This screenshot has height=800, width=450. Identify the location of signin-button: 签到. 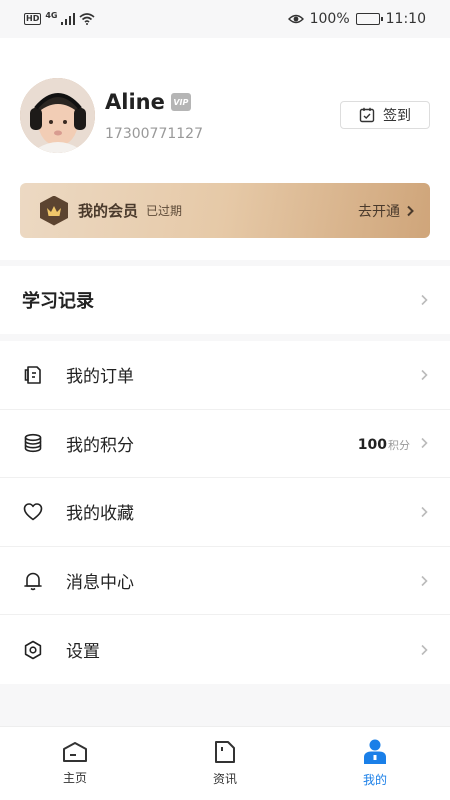
(385, 115).